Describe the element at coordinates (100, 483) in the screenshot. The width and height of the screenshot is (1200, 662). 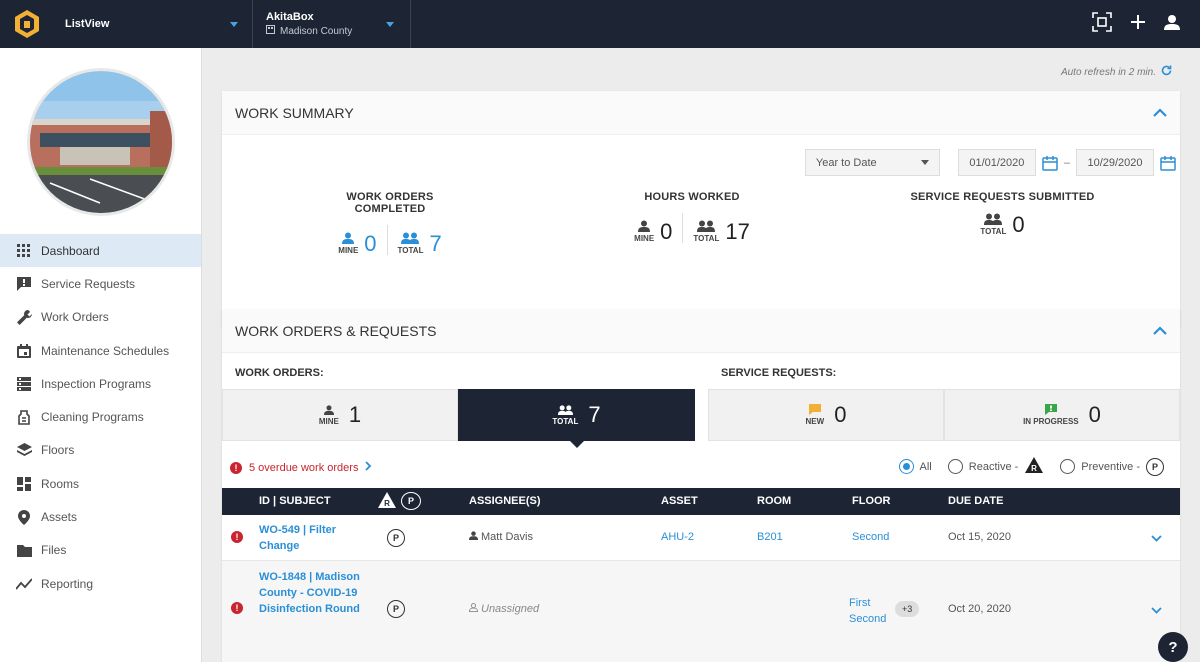
I see `sidebar-item-rooms: Rooms` at that location.